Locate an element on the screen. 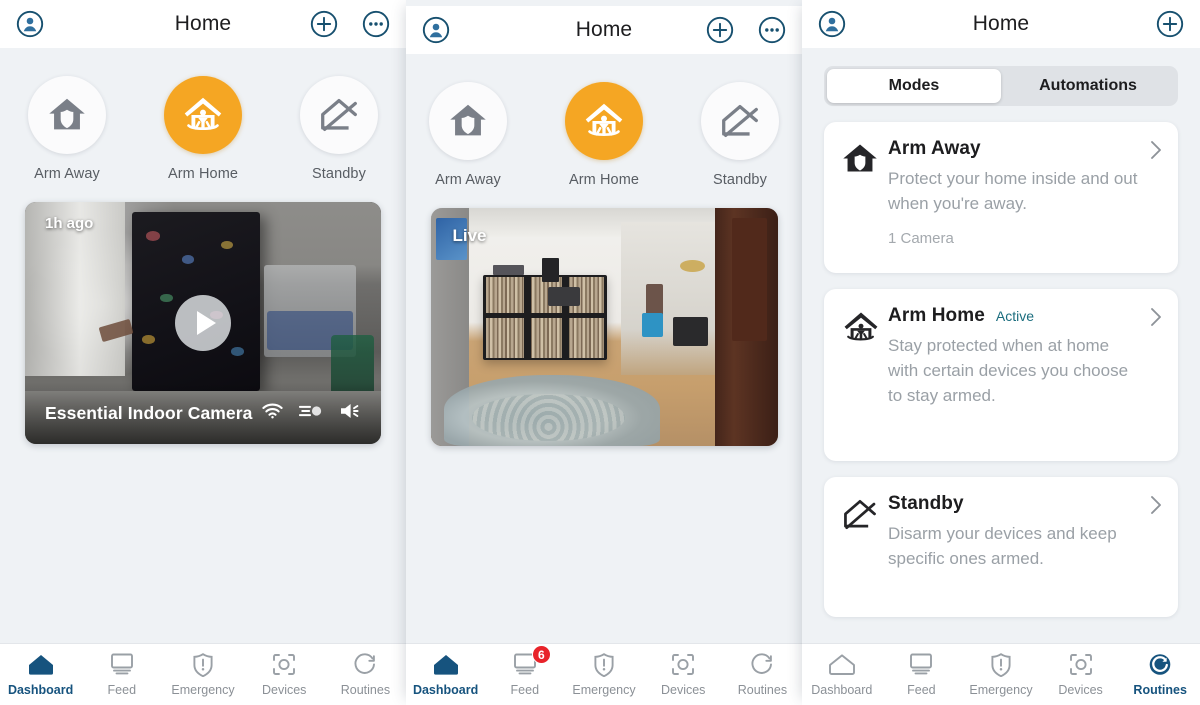 The height and width of the screenshot is (705, 1200). tab-automations: Automations is located at coordinates (1088, 86).